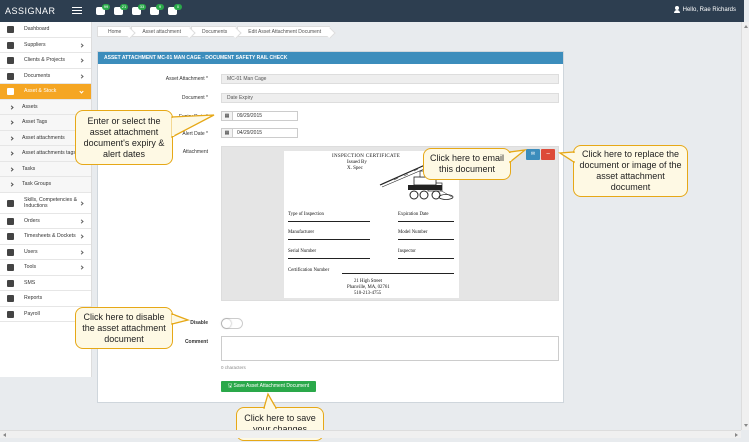  I want to click on notifications-icon: 99, so click(103, 9).